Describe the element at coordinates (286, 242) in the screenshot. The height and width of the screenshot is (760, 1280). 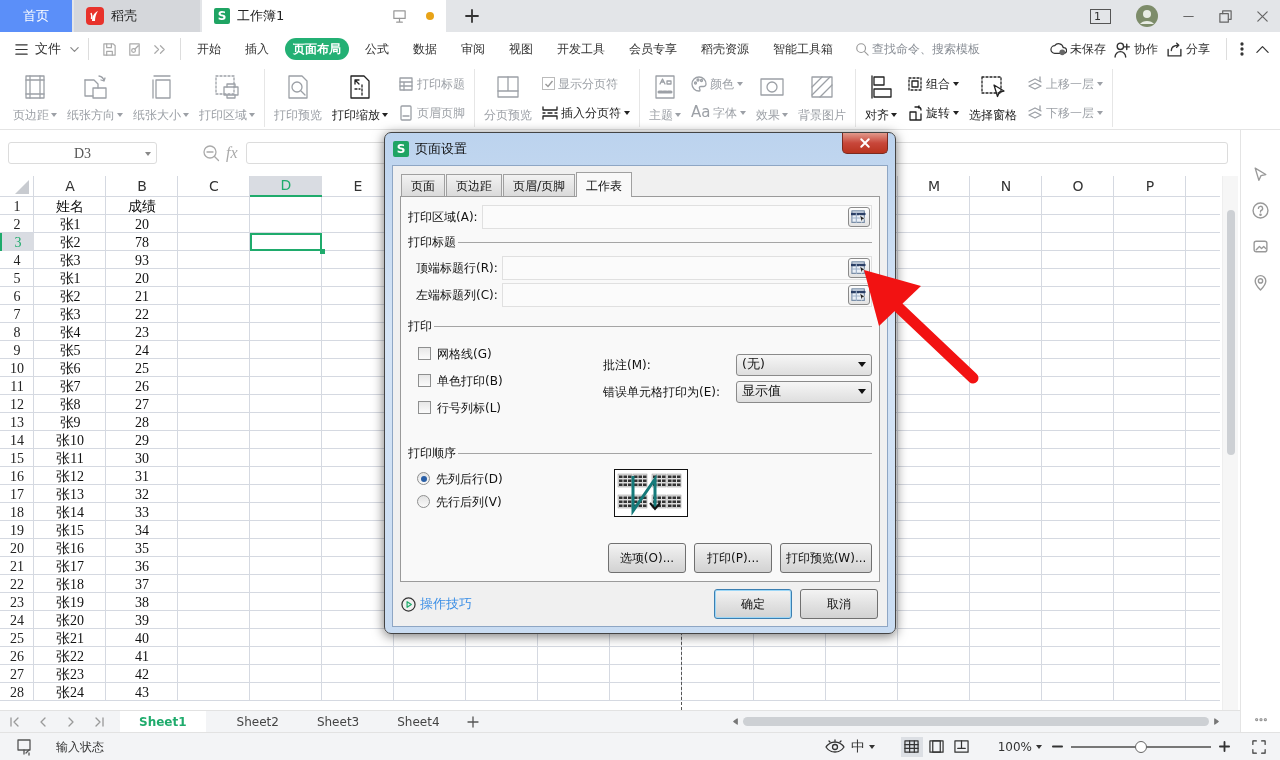
I see `active-cell` at that location.